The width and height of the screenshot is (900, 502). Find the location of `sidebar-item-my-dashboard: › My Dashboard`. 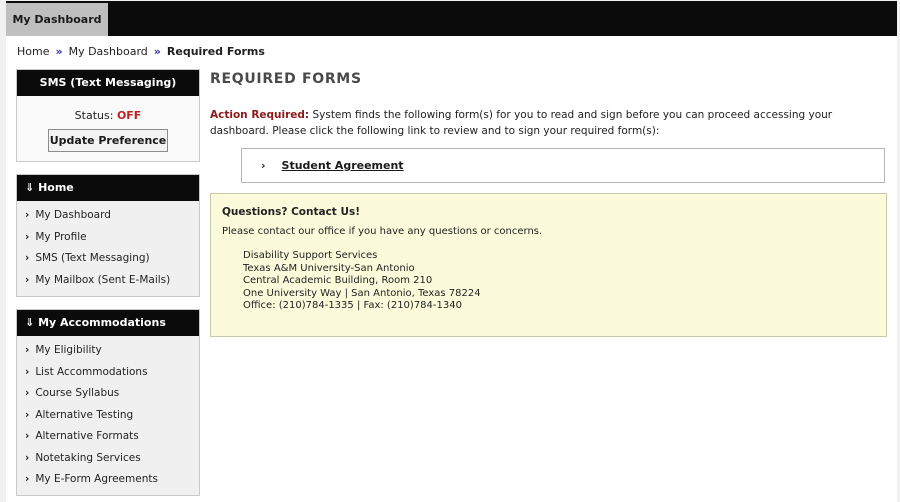

sidebar-item-my-dashboard: › My Dashboard is located at coordinates (108, 216).